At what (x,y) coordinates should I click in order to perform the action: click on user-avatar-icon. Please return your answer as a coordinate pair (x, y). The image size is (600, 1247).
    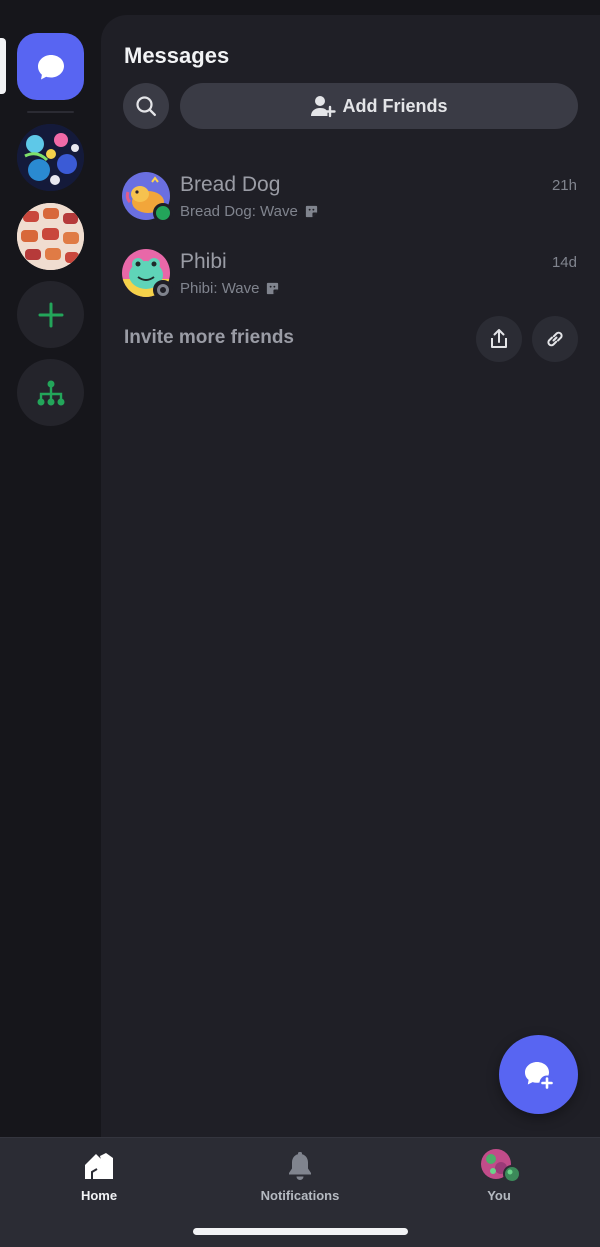
    Looking at the image, I should click on (501, 1166).